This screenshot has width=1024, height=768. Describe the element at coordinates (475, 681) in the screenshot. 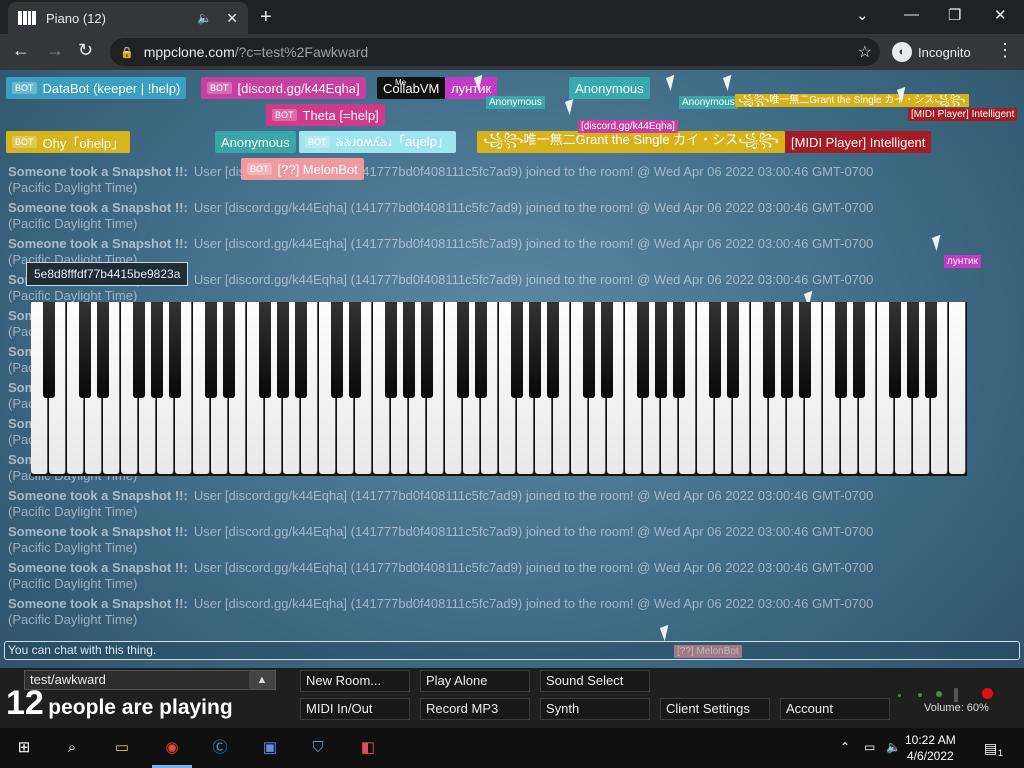

I see `play-alone-button: Play Alone` at that location.